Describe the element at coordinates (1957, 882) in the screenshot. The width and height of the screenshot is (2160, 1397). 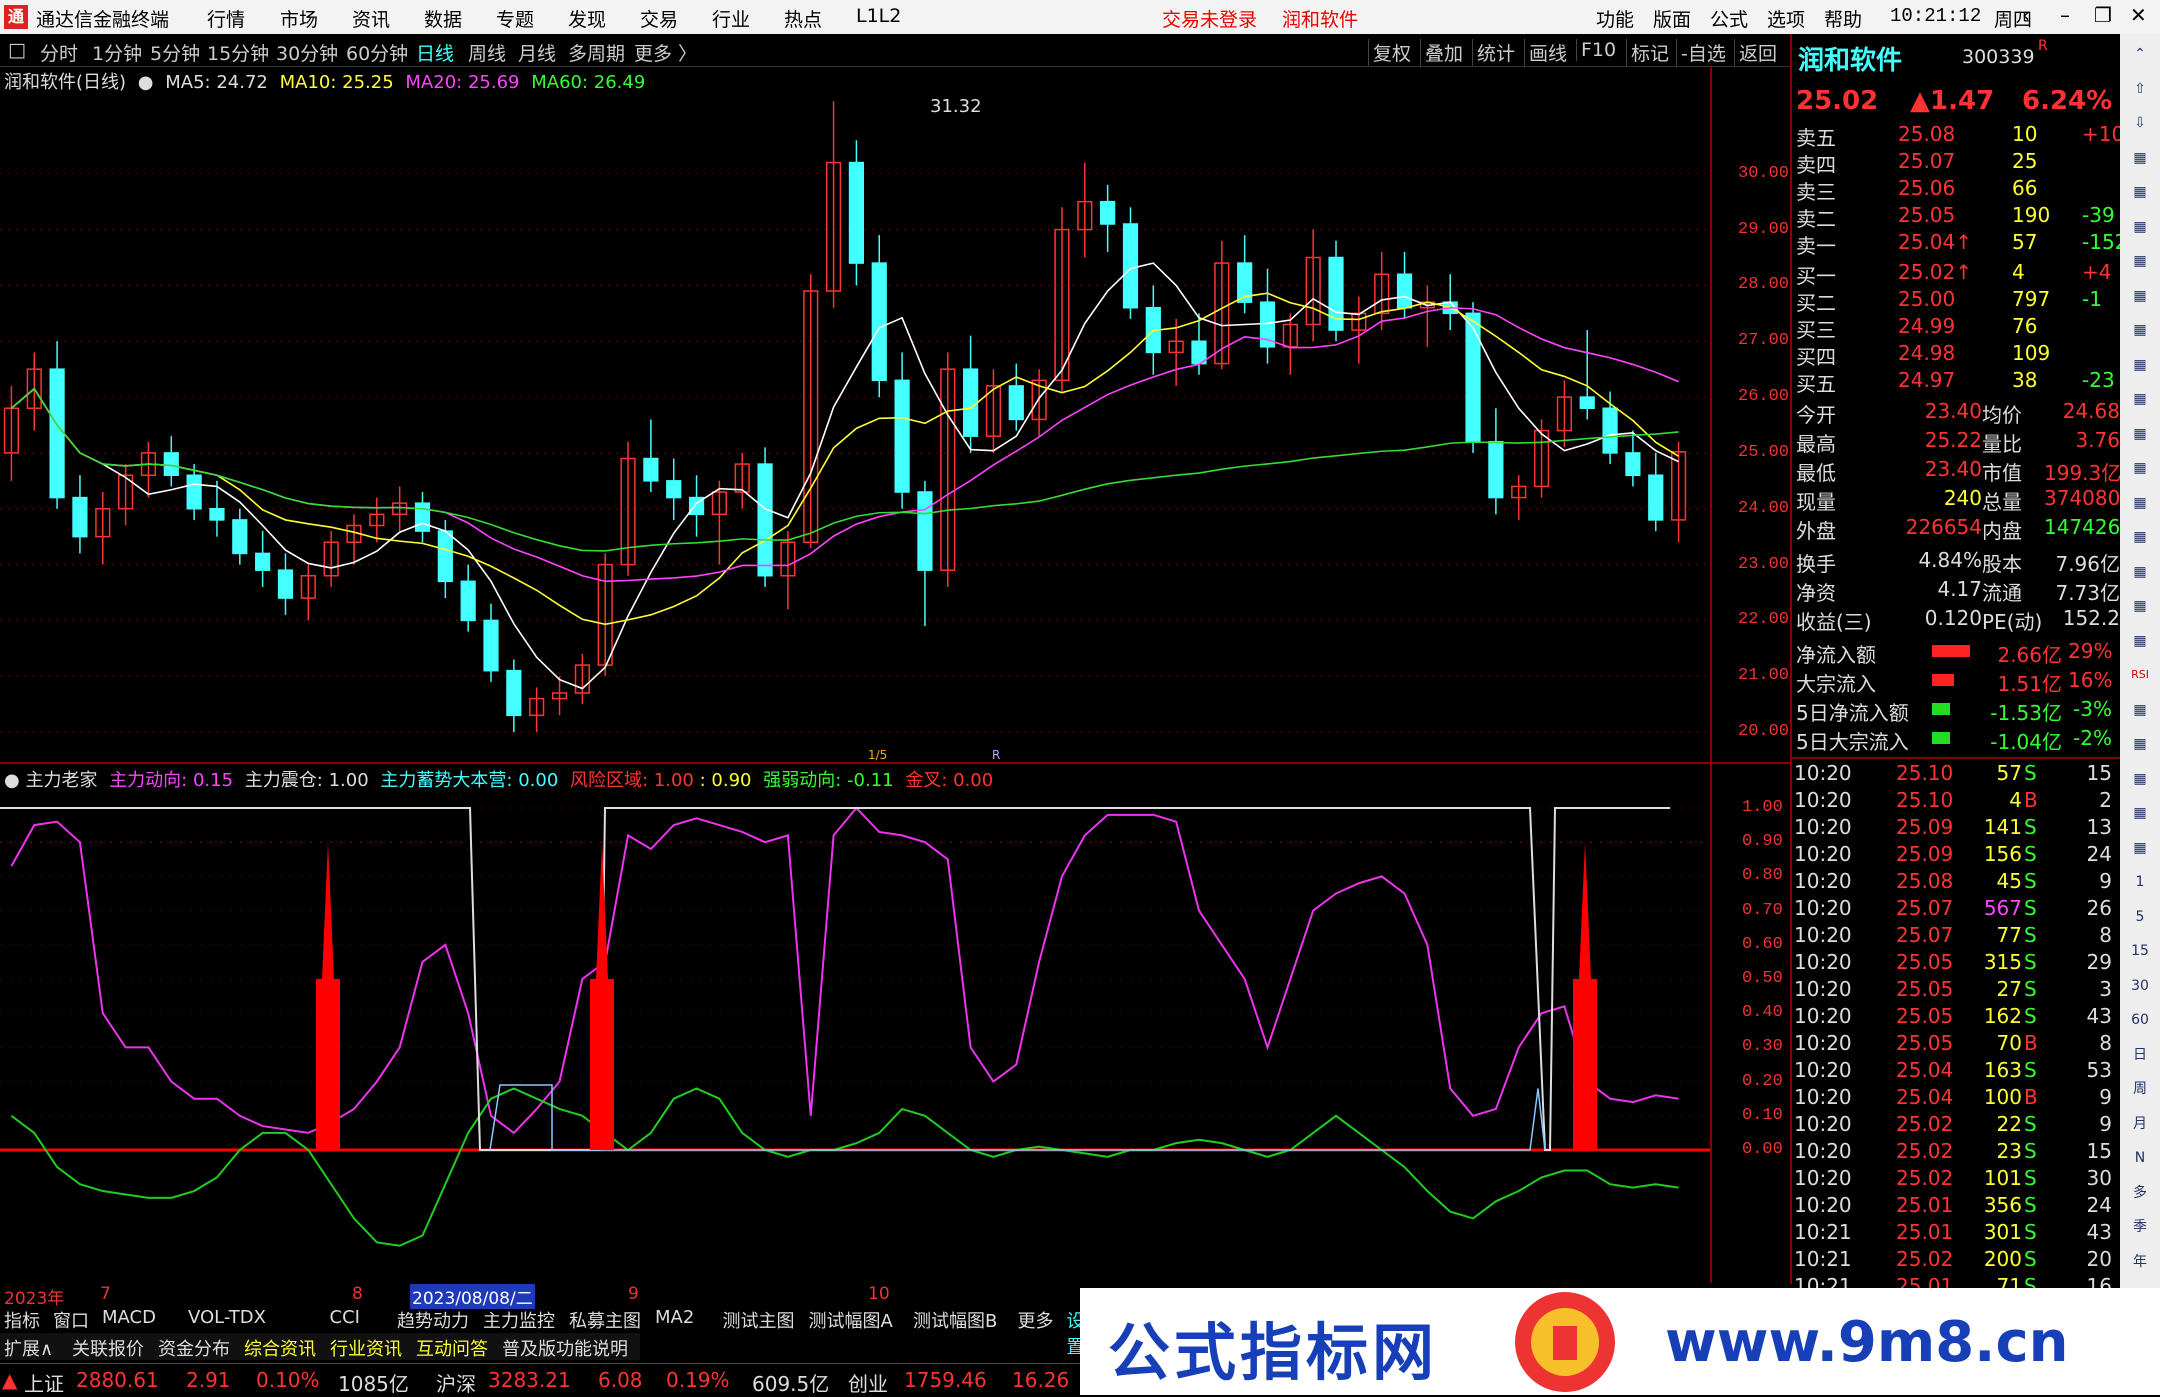
I see `tick-row: 10:20 25.08 45 S 9` at that location.